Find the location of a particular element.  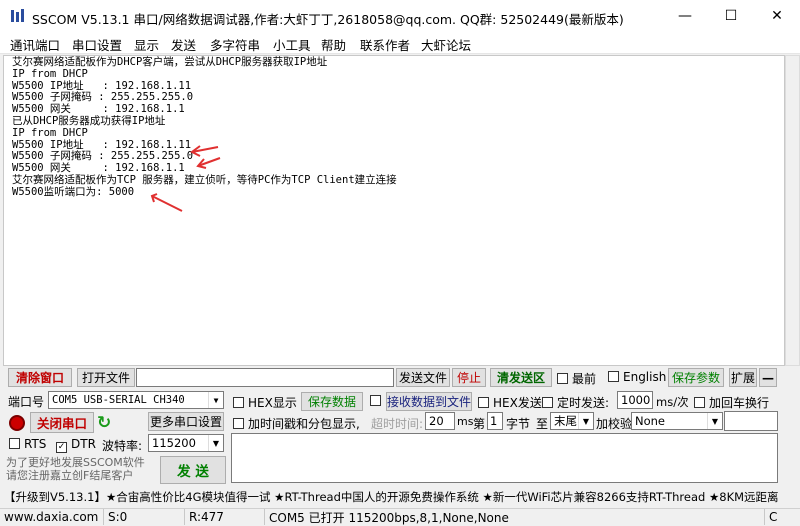

timed-send-toggle: 定时发送: is located at coordinates (575, 402).